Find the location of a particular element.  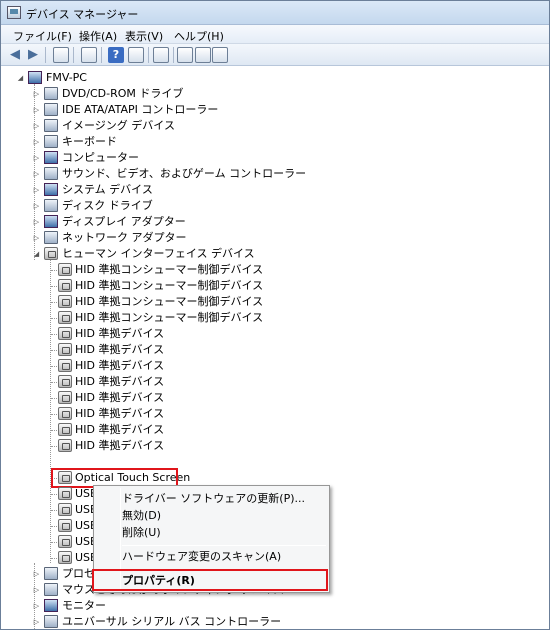

window-title: デバイス マネージャー is located at coordinates (82, 14).